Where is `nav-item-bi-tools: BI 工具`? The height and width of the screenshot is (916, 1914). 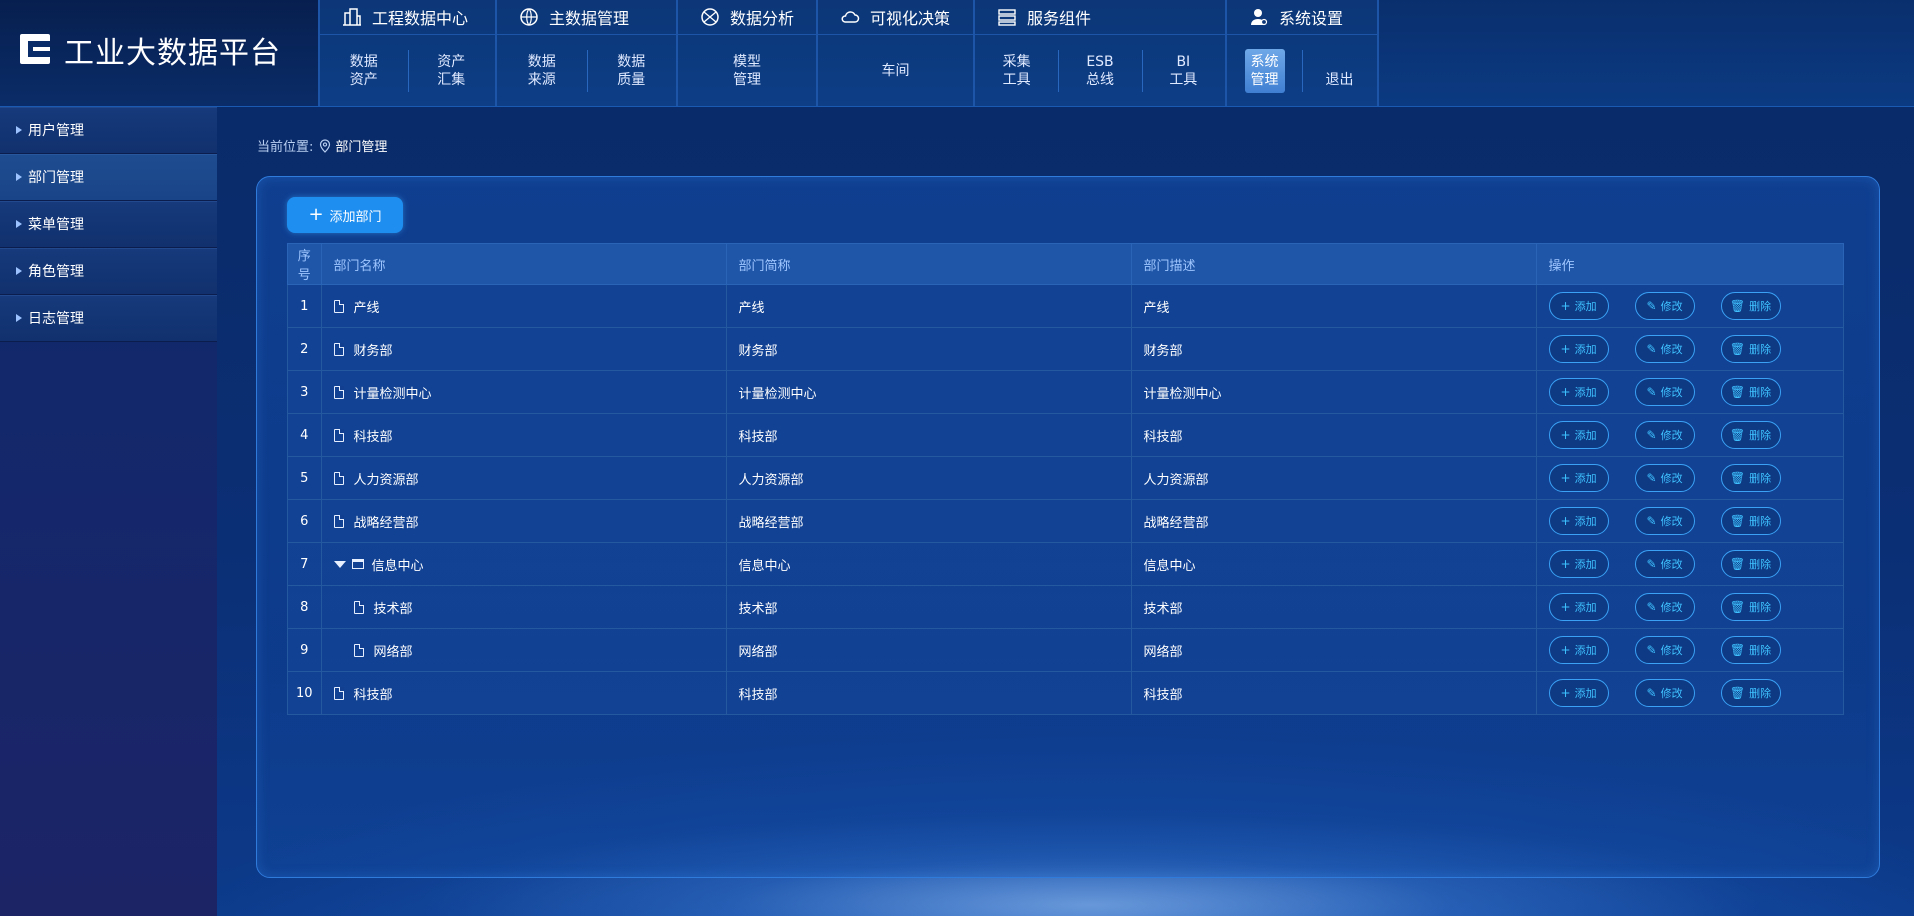
nav-item-bi-tools: BI 工具 is located at coordinates (1183, 71).